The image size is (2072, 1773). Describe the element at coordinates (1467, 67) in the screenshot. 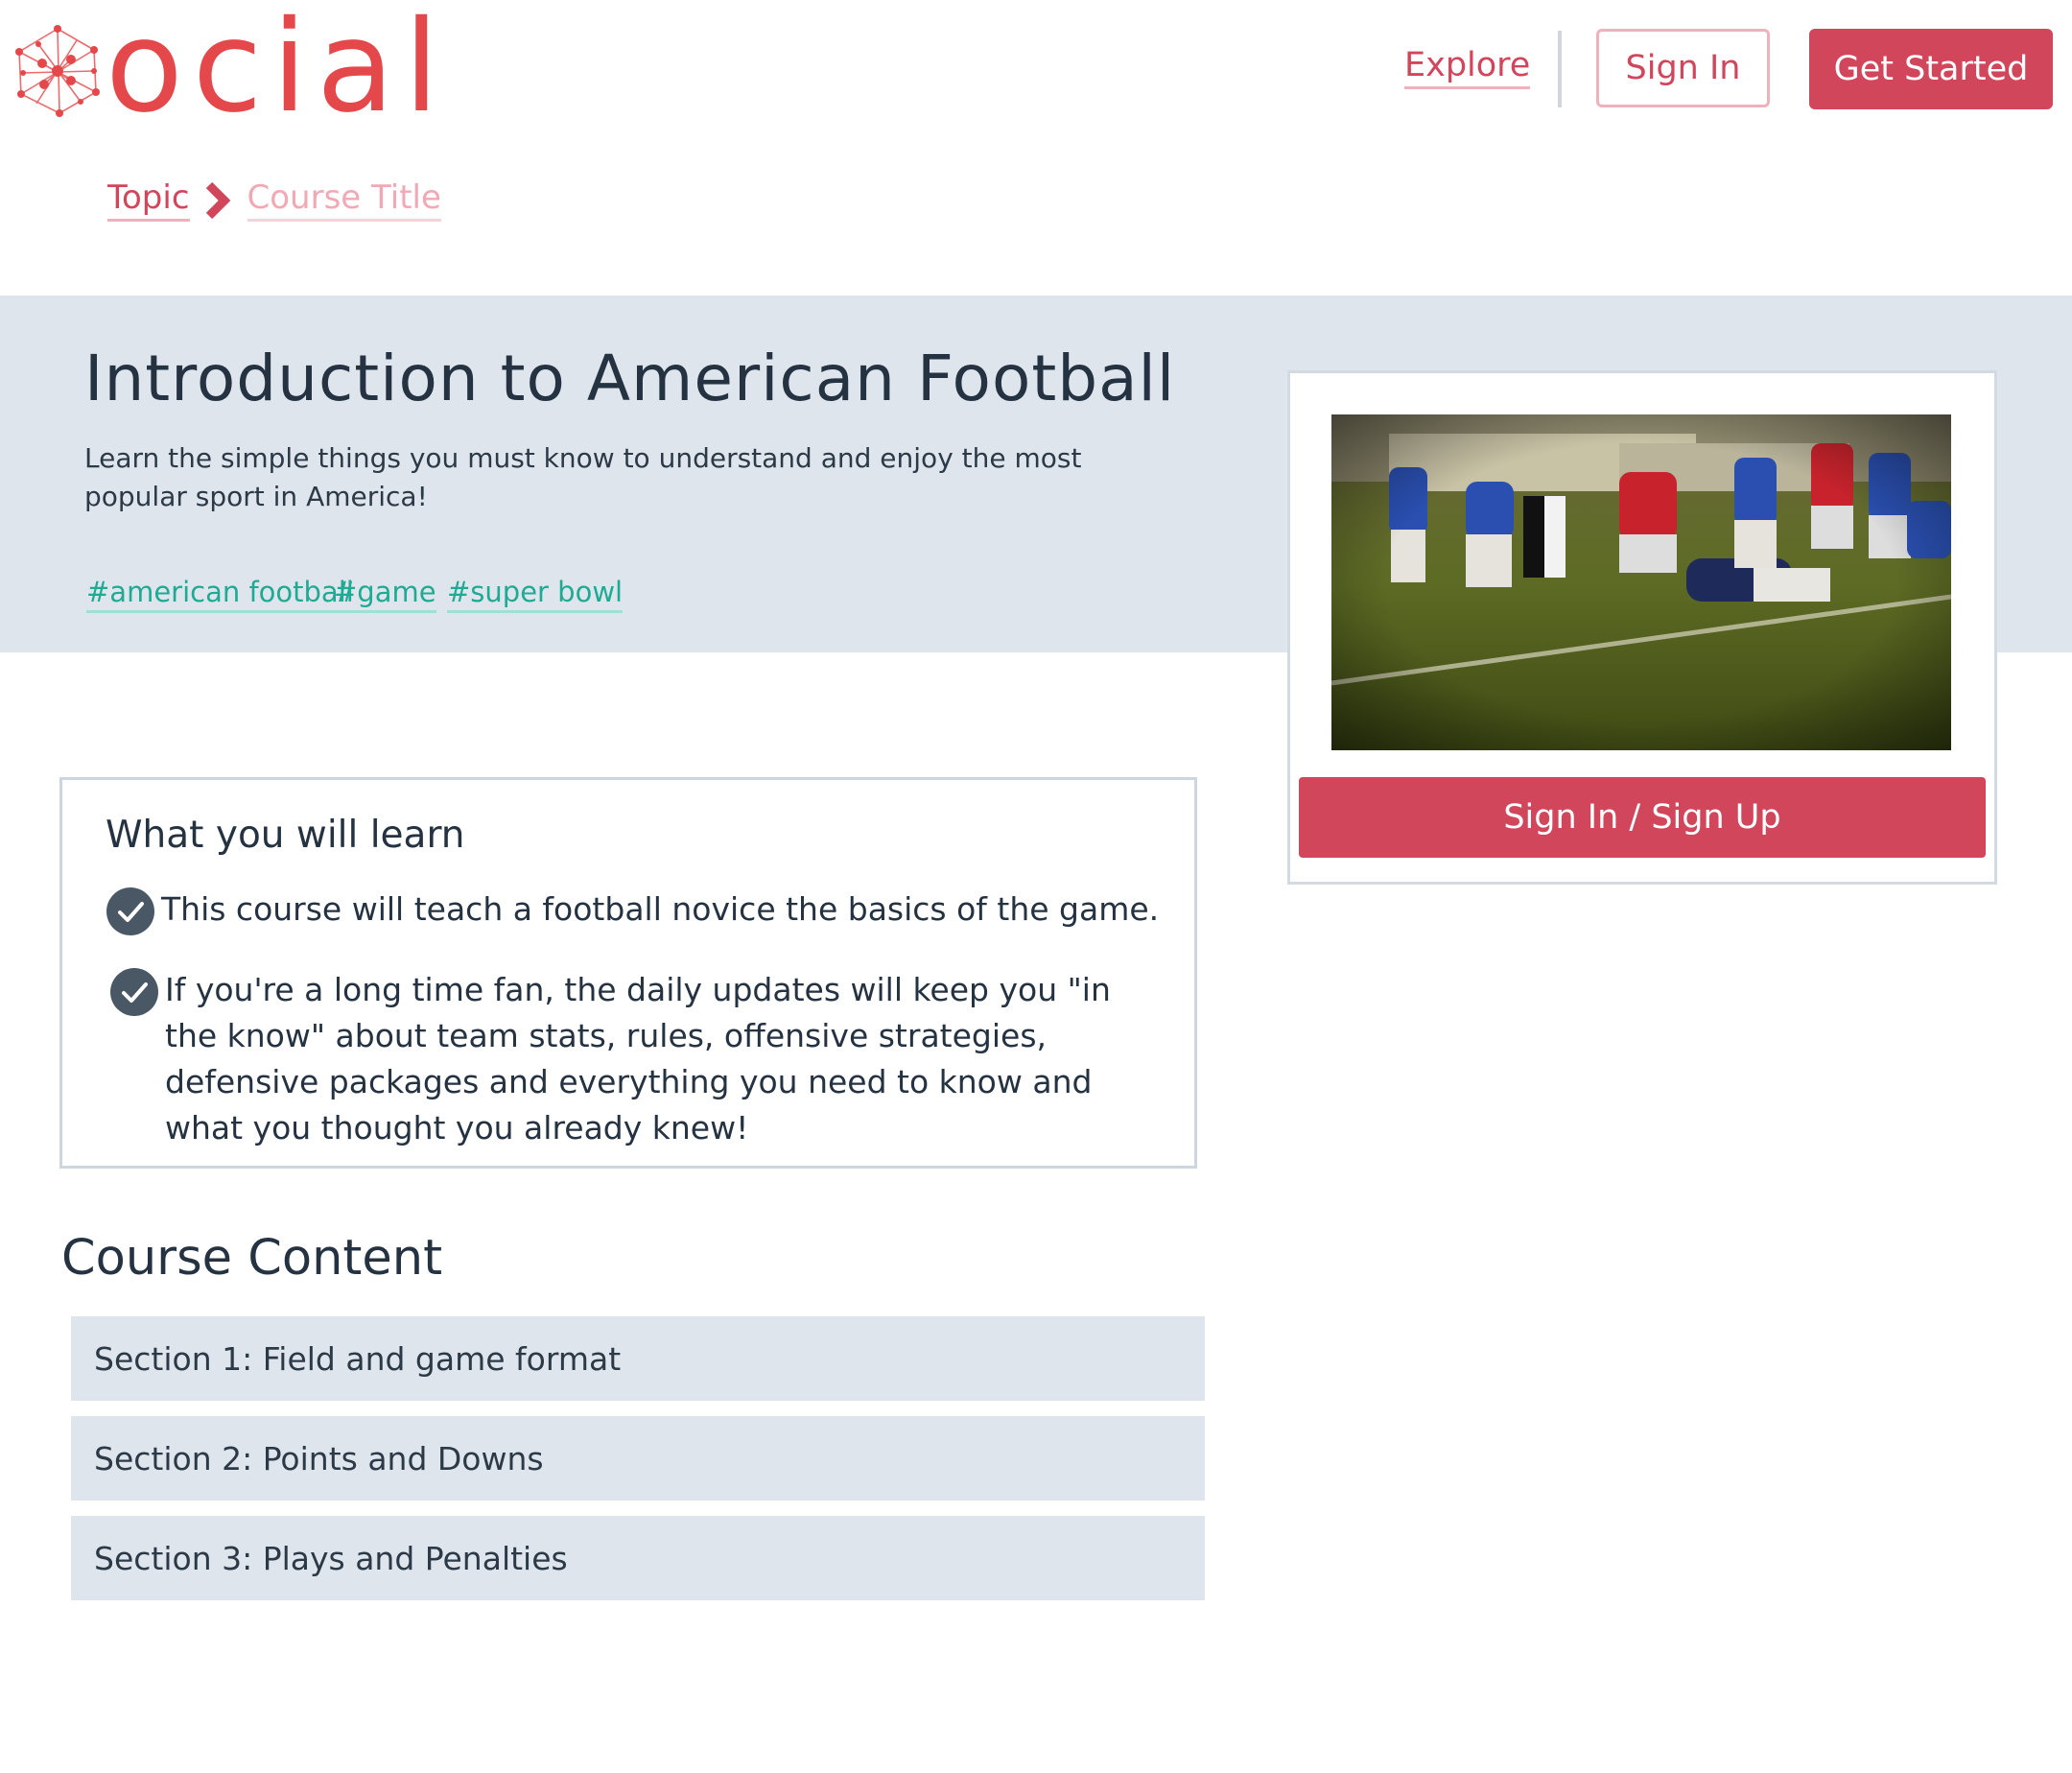

I see `explore-link: Explore` at that location.